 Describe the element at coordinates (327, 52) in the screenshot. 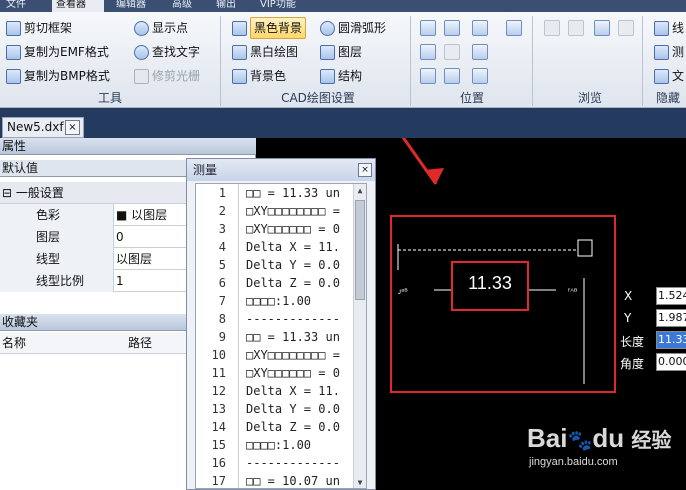

I see `layers-icon` at that location.